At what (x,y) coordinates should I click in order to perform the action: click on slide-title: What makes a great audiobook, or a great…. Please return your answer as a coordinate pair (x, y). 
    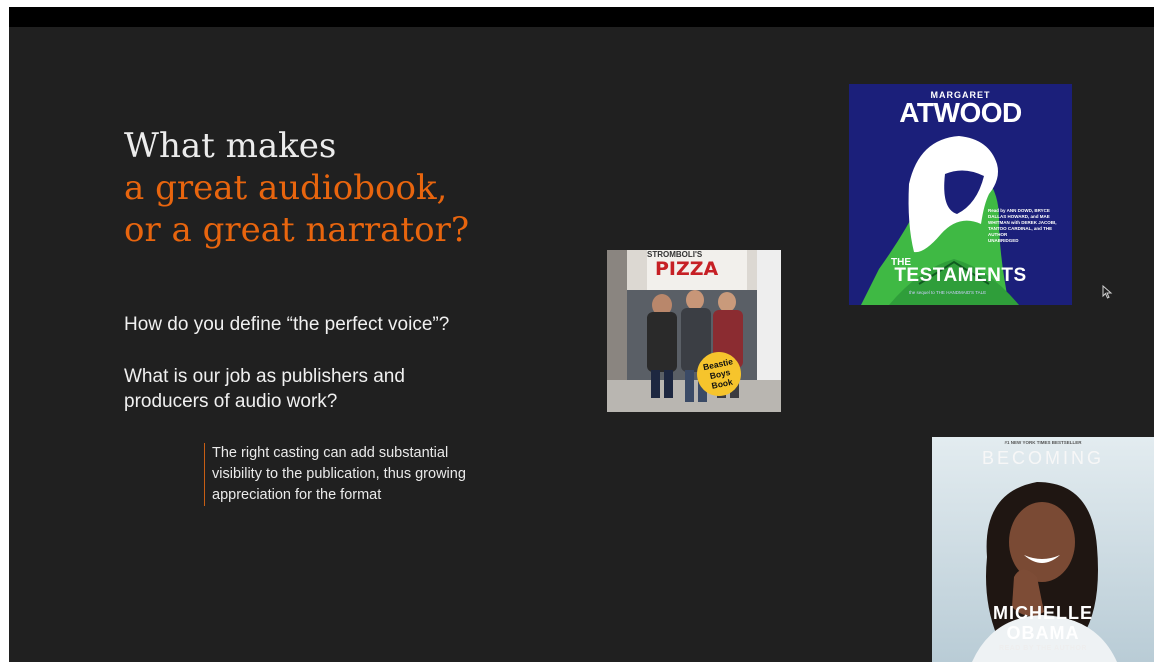
    Looking at the image, I should click on (296, 188).